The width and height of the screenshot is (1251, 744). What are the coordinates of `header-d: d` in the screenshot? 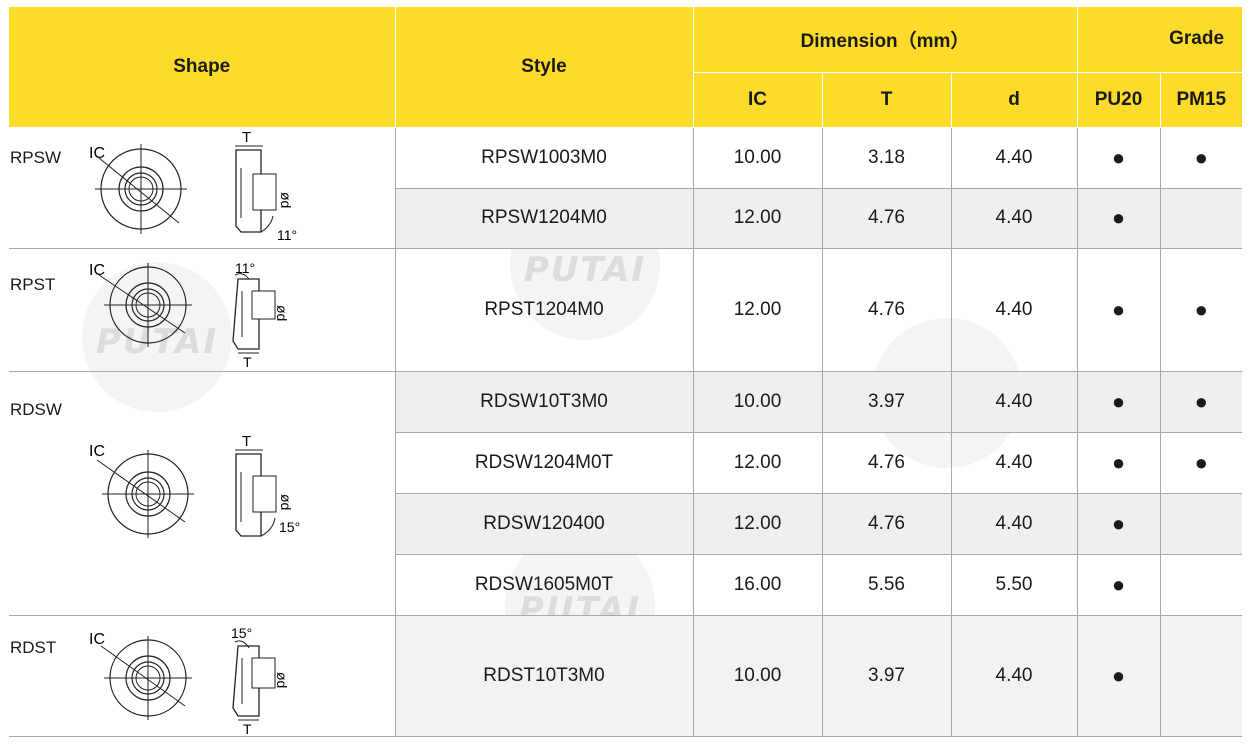 It's located at (1014, 100).